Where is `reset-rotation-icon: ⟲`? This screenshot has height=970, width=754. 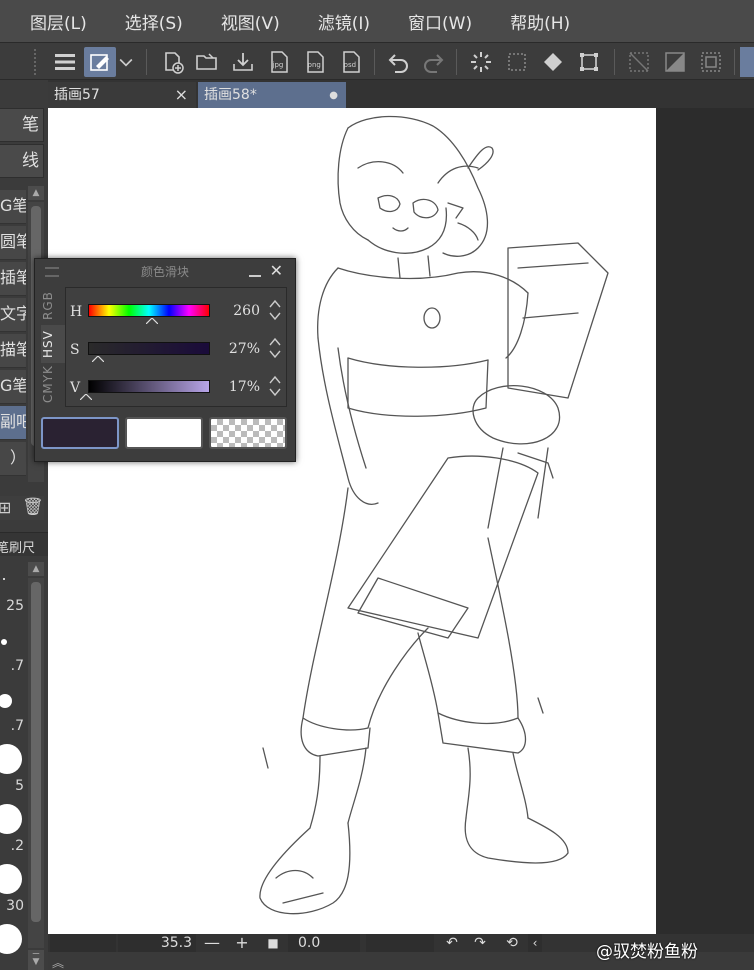 reset-rotation-icon: ⟲ is located at coordinates (512, 943).